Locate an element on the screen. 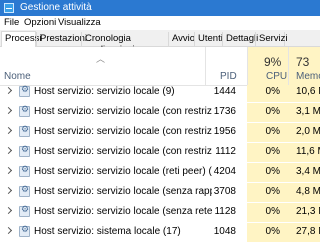 This screenshot has height=242, width=320. process-pid: 1048 is located at coordinates (224, 231).